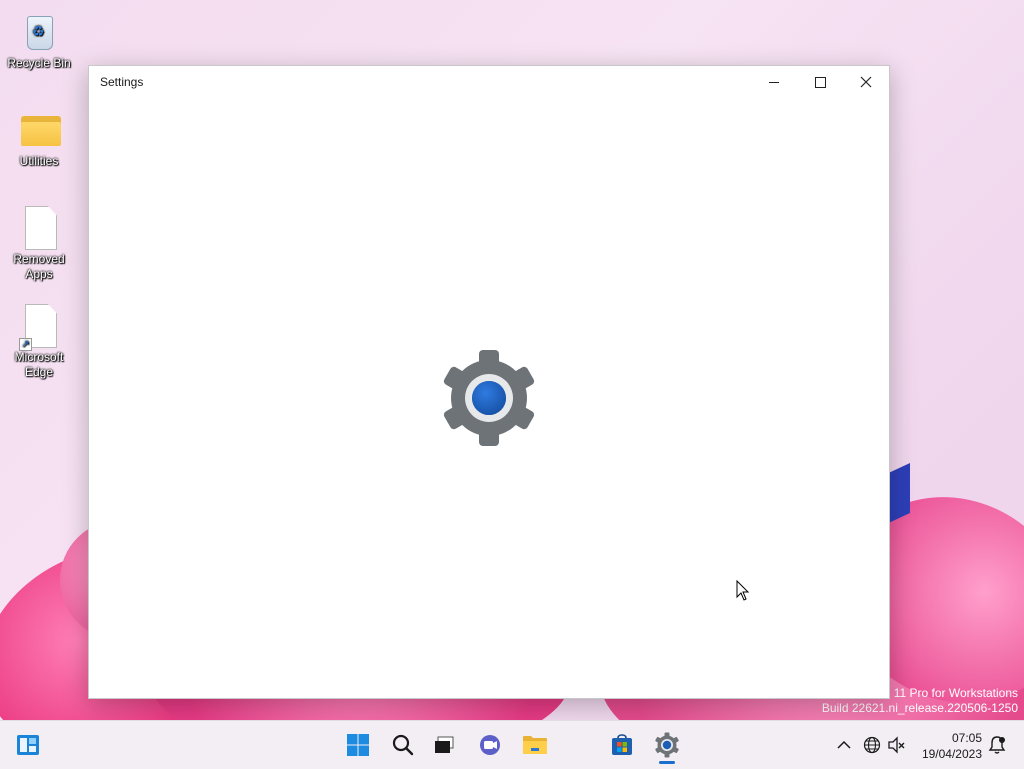 Image resolution: width=1024 pixels, height=769 pixels. I want to click on settings-taskbar-button, so click(667, 745).